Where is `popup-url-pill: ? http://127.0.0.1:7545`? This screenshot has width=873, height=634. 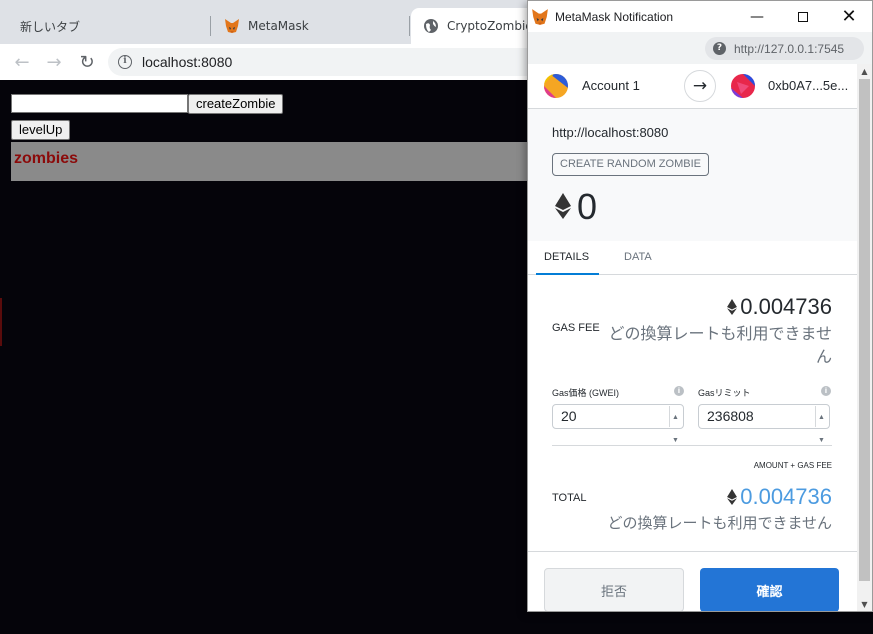
popup-url-pill: ? http://127.0.0.1:7545 is located at coordinates (784, 48).